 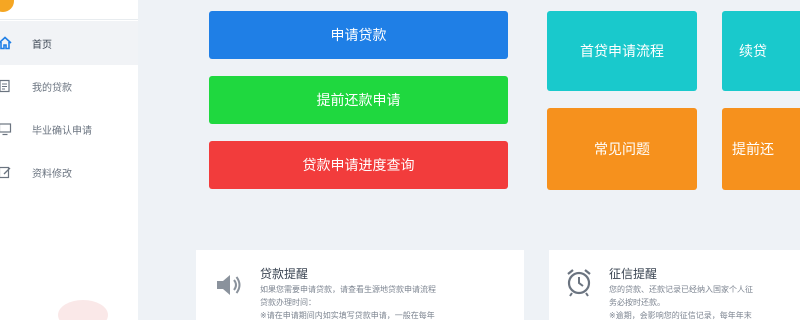 What do you see at coordinates (83, 310) in the screenshot?
I see `decorative-blob` at bounding box center [83, 310].